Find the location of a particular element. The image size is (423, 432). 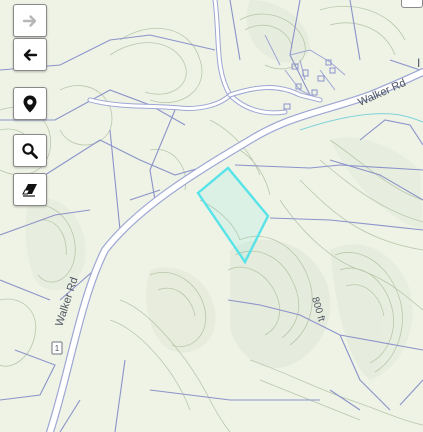

svg-text: 1 is located at coordinates (57, 348).